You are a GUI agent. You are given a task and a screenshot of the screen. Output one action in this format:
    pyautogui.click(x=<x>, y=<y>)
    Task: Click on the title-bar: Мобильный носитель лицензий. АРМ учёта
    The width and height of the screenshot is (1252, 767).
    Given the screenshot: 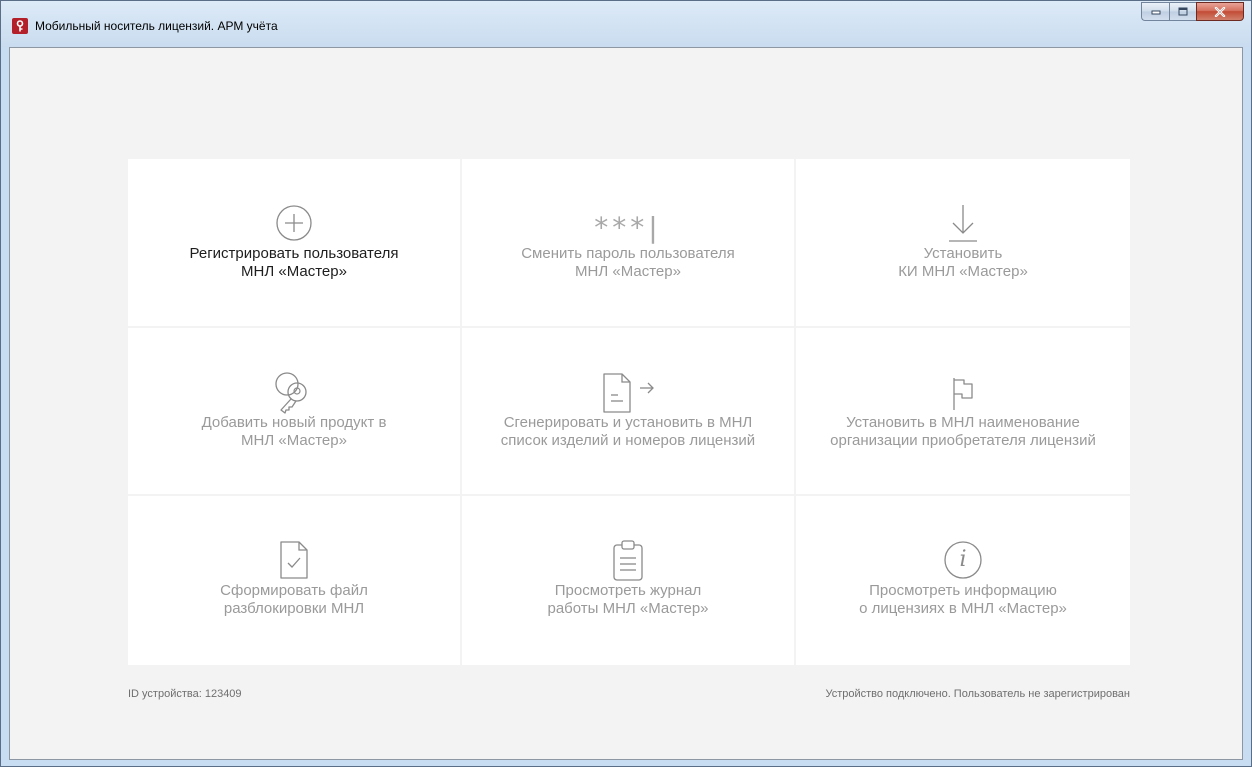 What is the action you would take?
    pyautogui.click(x=626, y=24)
    